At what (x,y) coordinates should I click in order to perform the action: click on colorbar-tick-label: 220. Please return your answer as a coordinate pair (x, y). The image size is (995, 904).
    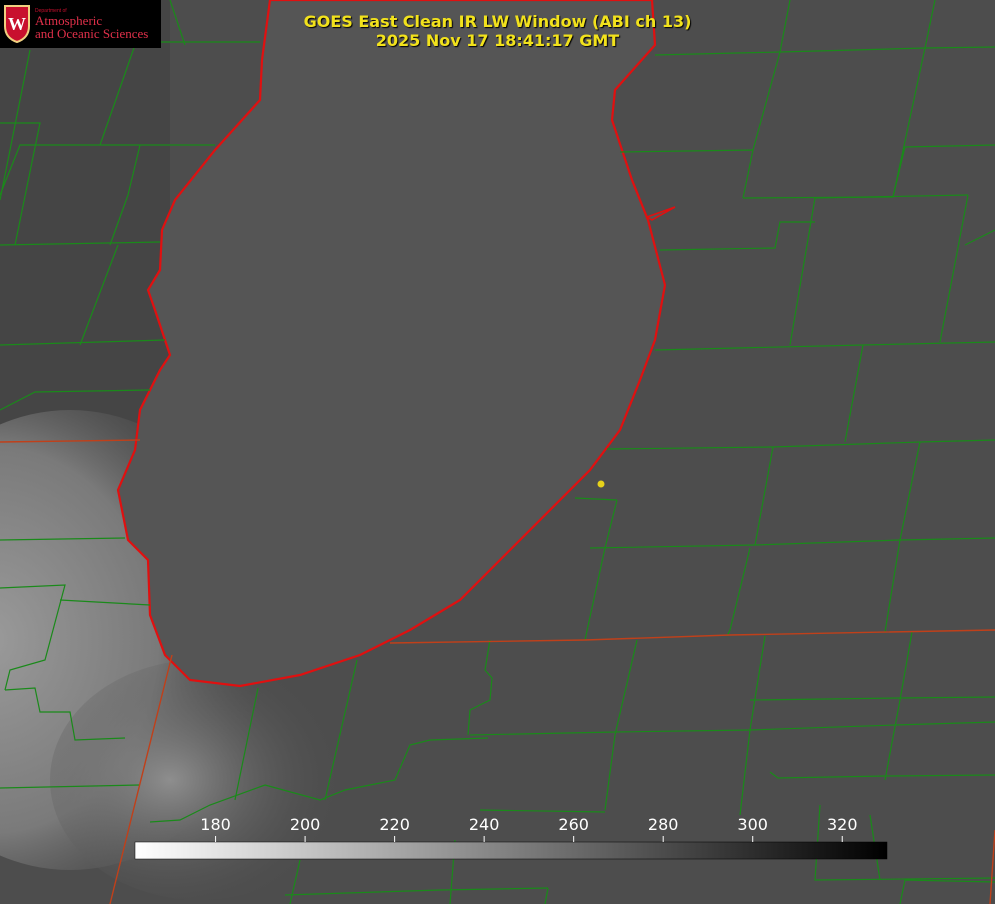
    Looking at the image, I should click on (394, 824).